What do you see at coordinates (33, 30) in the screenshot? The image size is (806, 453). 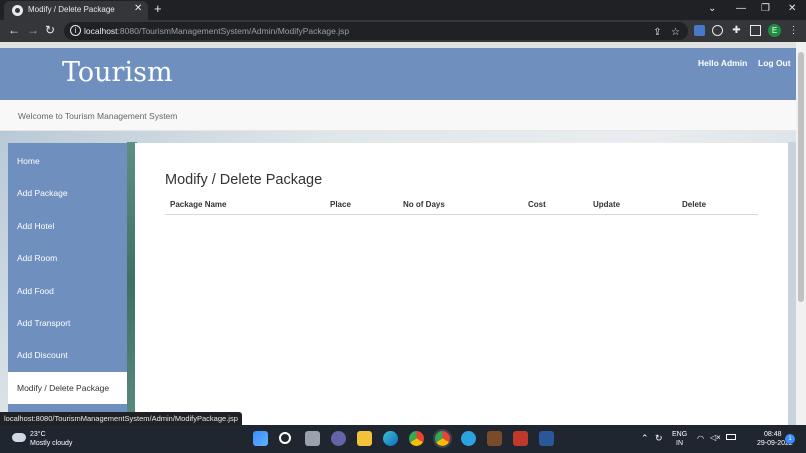 I see `forward-icon: →` at bounding box center [33, 30].